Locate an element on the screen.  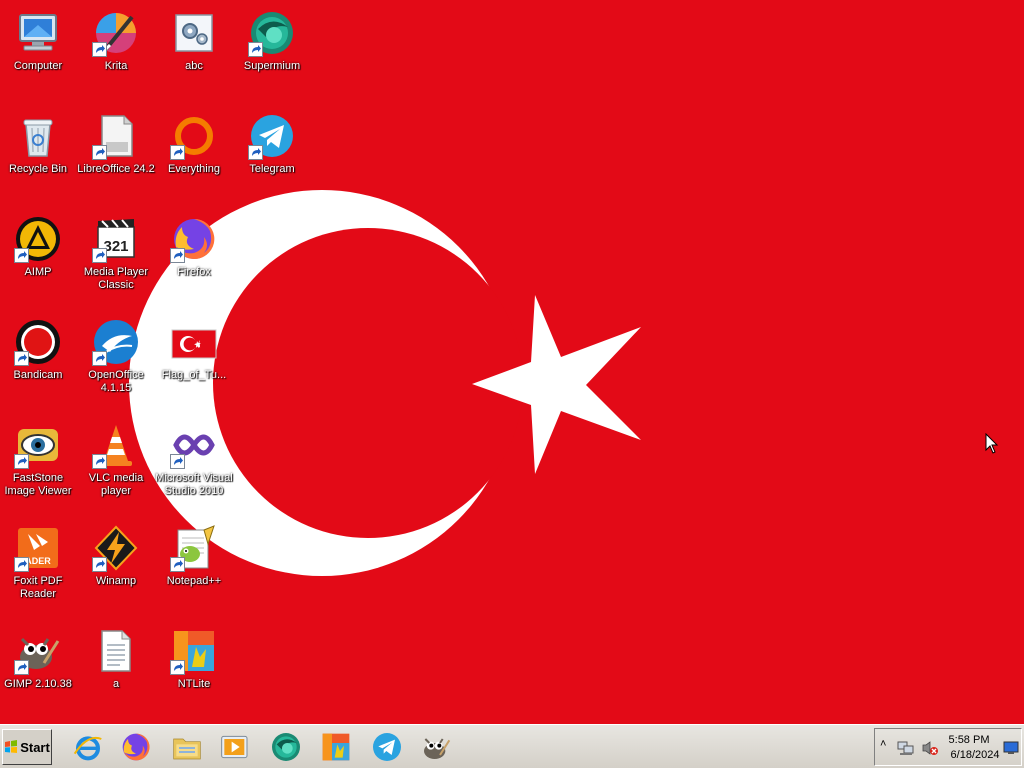
desktop-icon-label: LibreOffice 24.2 is located at coordinates (116, 169).